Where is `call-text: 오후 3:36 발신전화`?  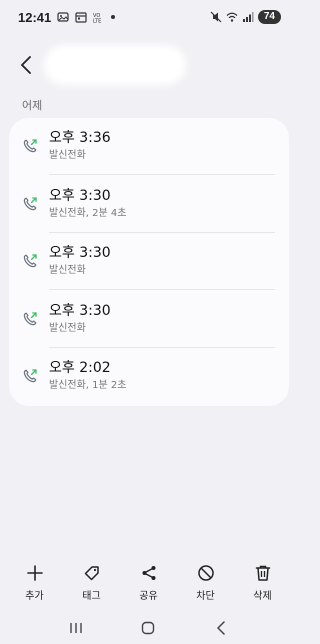
call-text: 오후 3:36 발신전화 is located at coordinates (162, 146).